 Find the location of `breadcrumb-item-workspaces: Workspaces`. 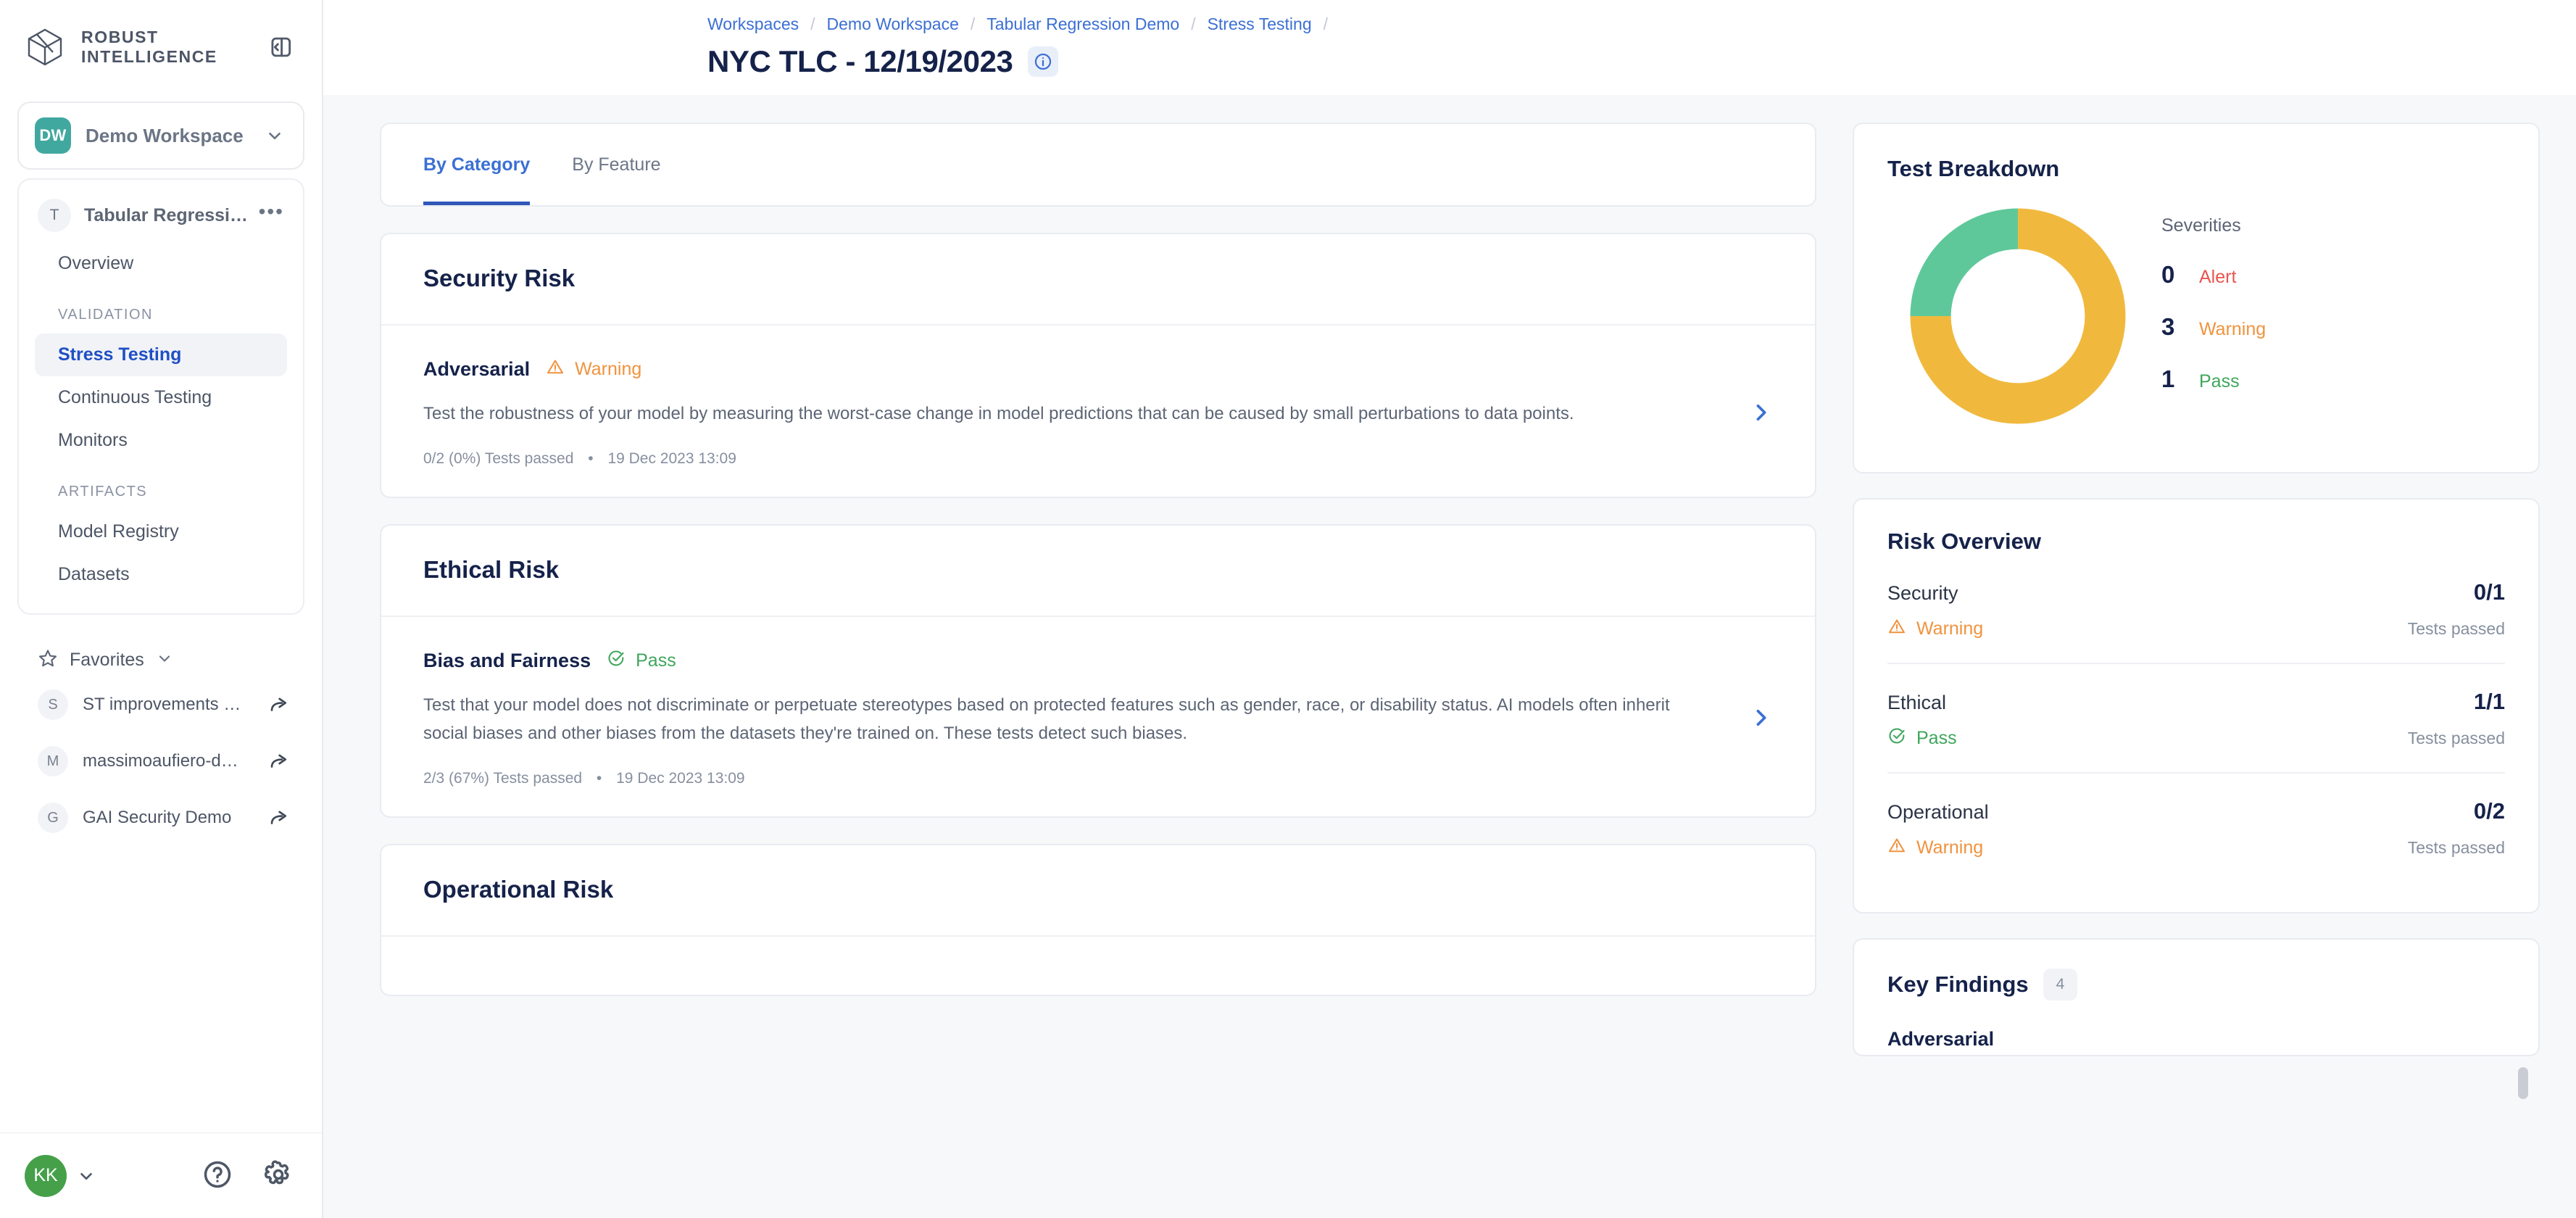

breadcrumb-item-workspaces: Workspaces is located at coordinates (753, 24).